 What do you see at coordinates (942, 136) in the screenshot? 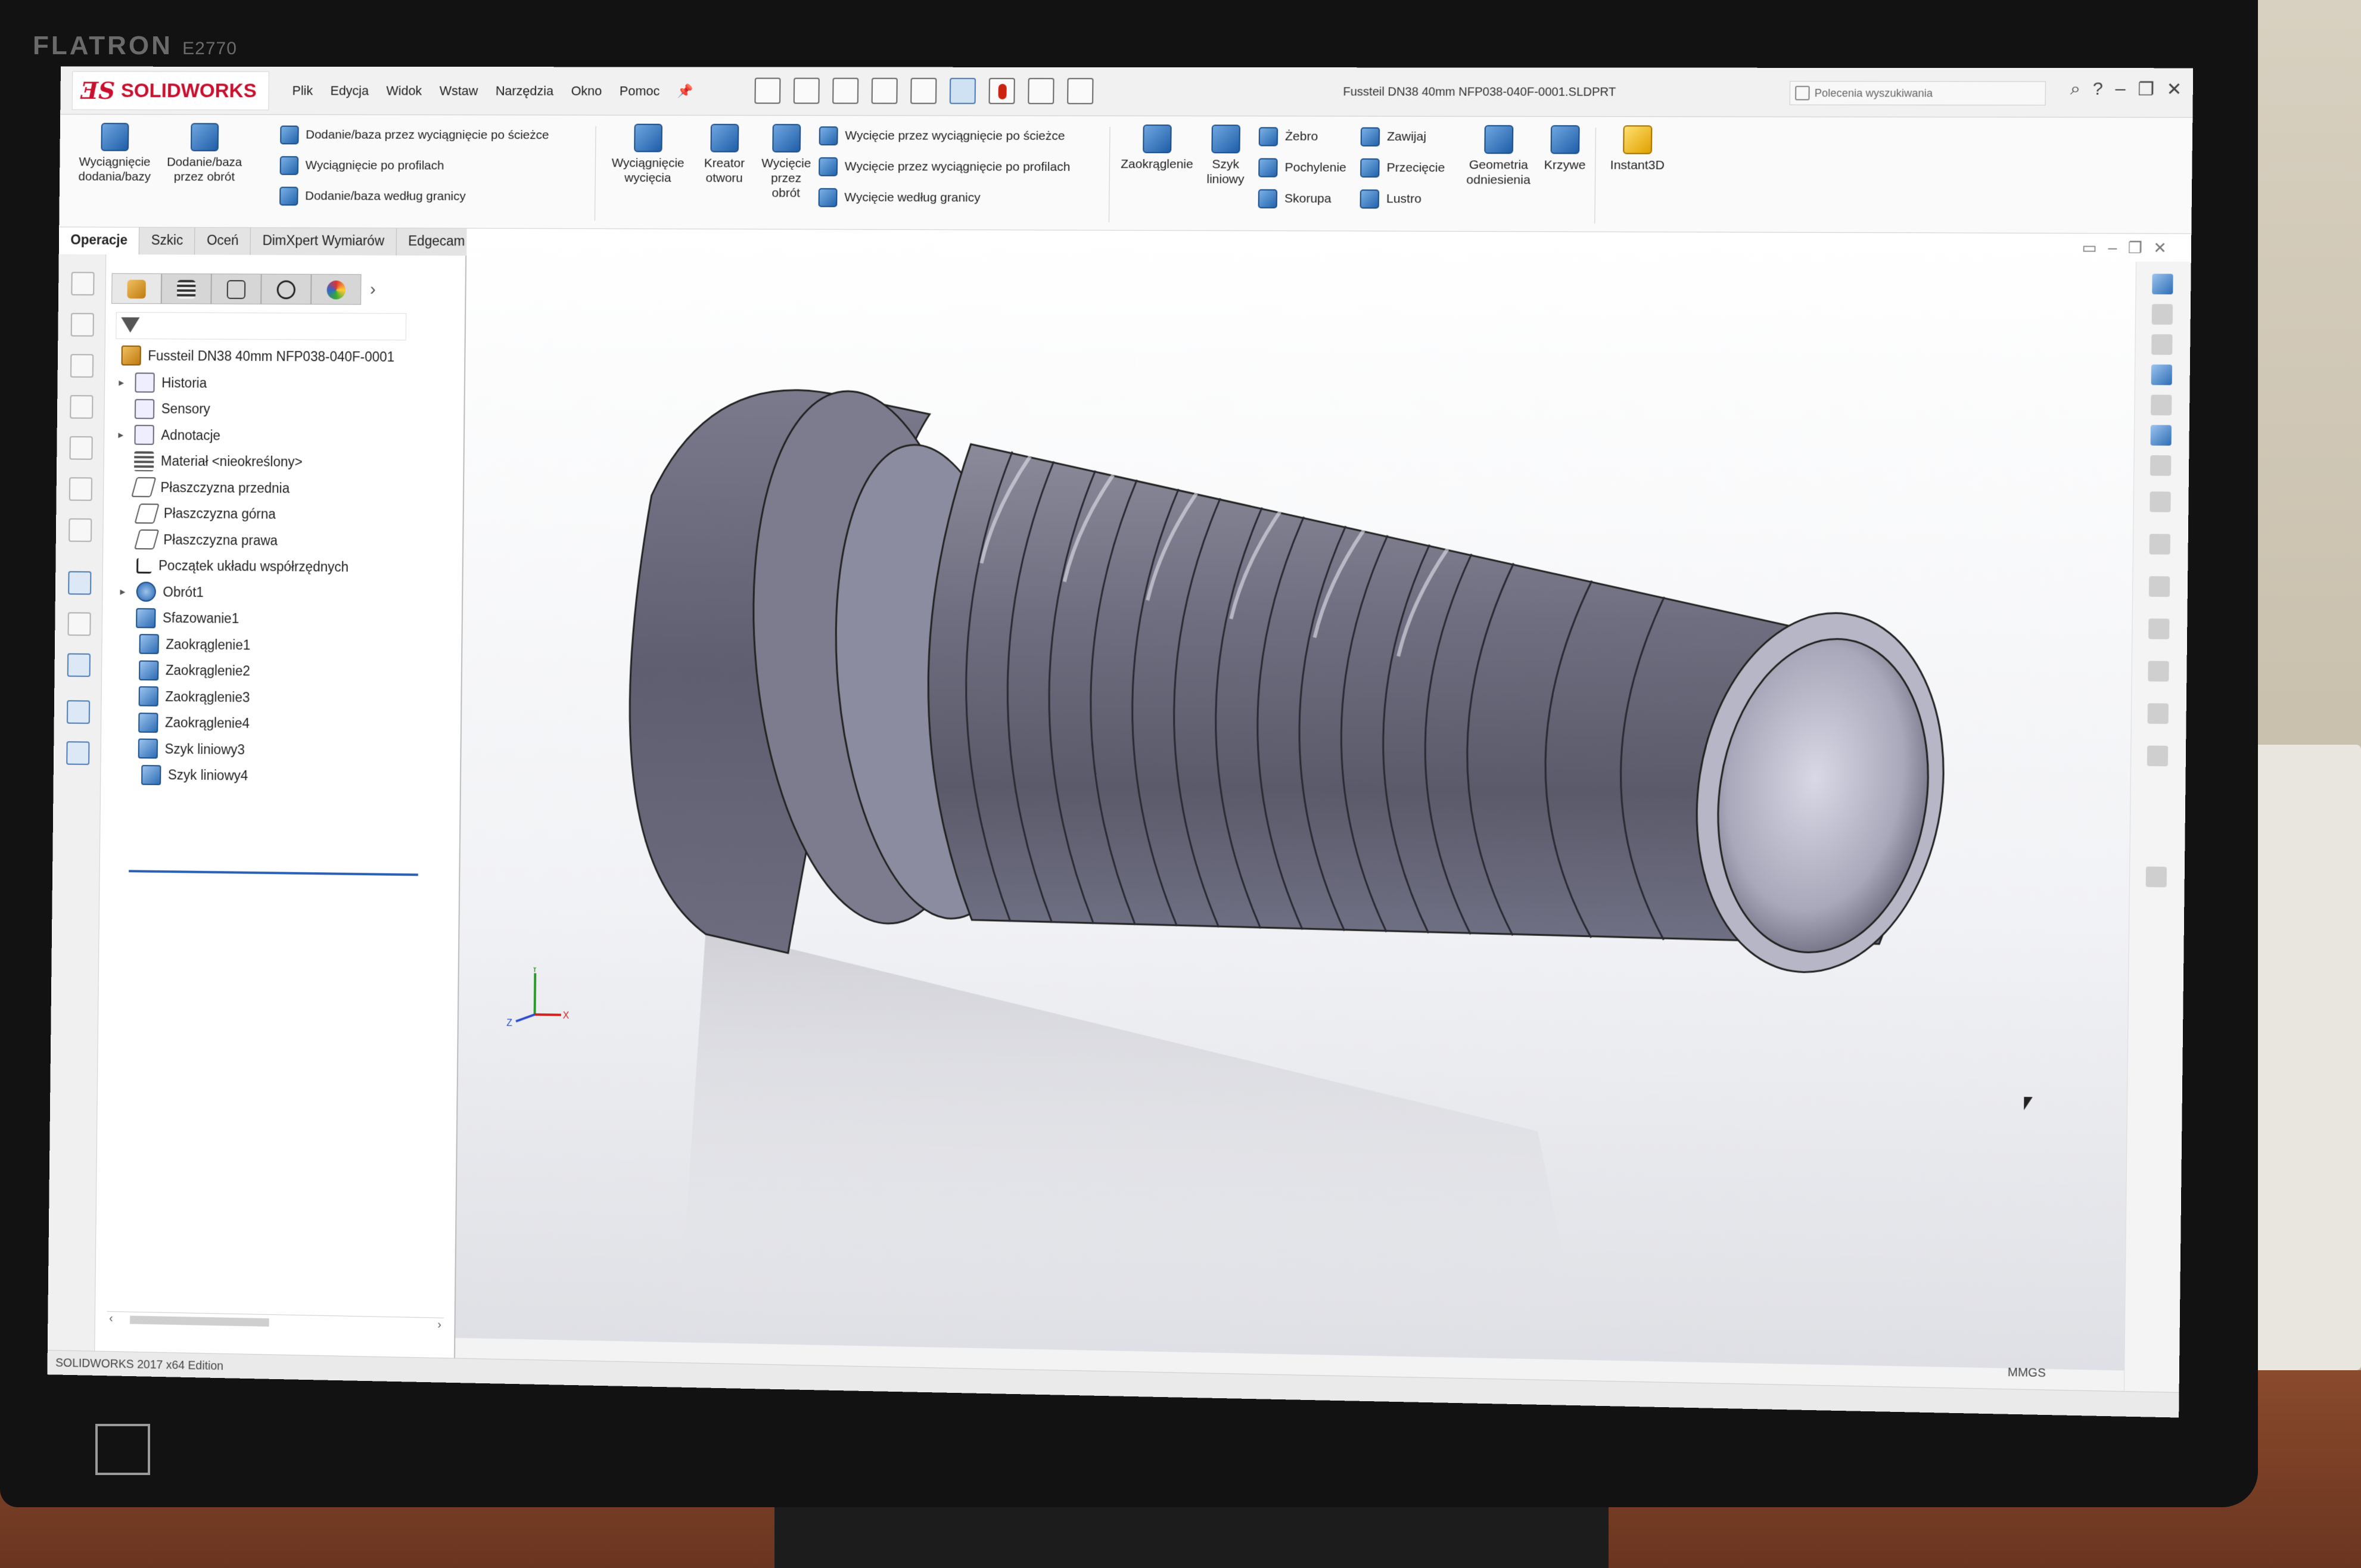
I see `swept-cut-button: Wycięcie przez wyciągnięcie po ścieżce` at bounding box center [942, 136].